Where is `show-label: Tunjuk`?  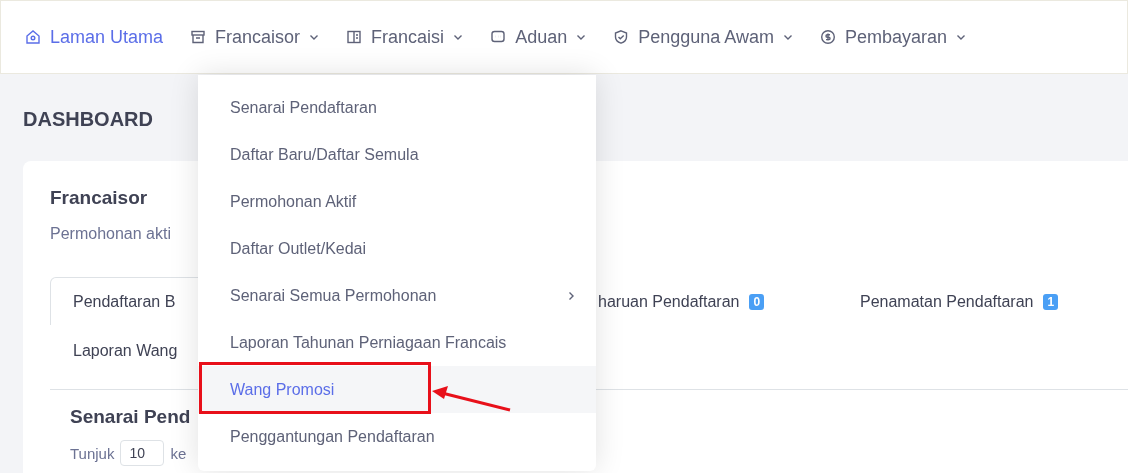 show-label: Tunjuk is located at coordinates (92, 453).